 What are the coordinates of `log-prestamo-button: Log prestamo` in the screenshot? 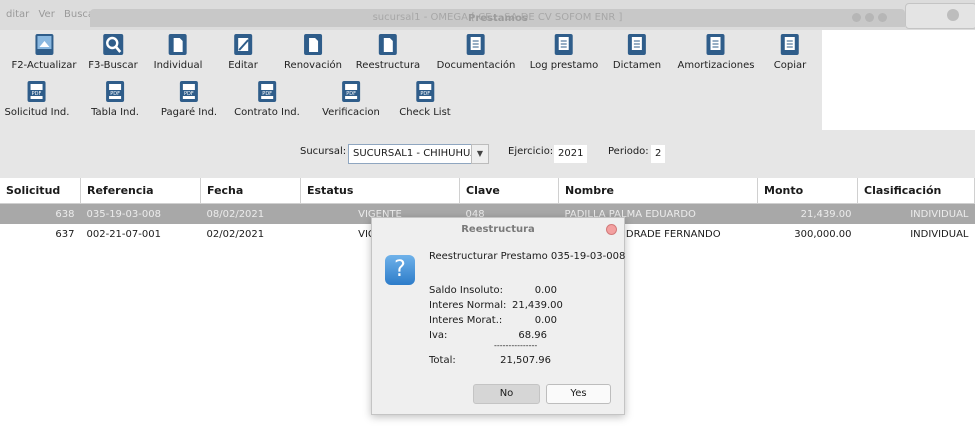 It's located at (564, 52).